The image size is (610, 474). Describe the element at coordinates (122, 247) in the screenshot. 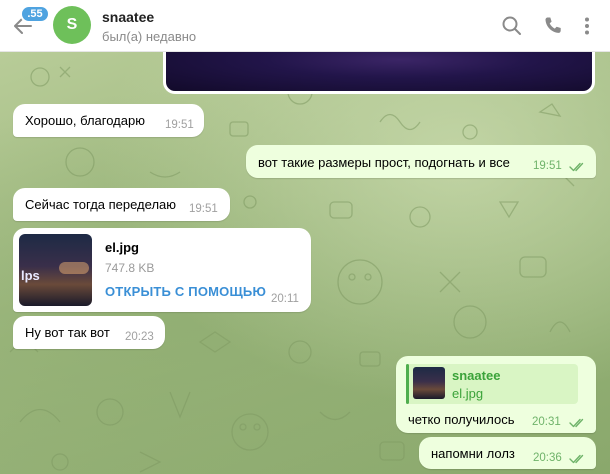

I see `file-name: el.jpg` at that location.